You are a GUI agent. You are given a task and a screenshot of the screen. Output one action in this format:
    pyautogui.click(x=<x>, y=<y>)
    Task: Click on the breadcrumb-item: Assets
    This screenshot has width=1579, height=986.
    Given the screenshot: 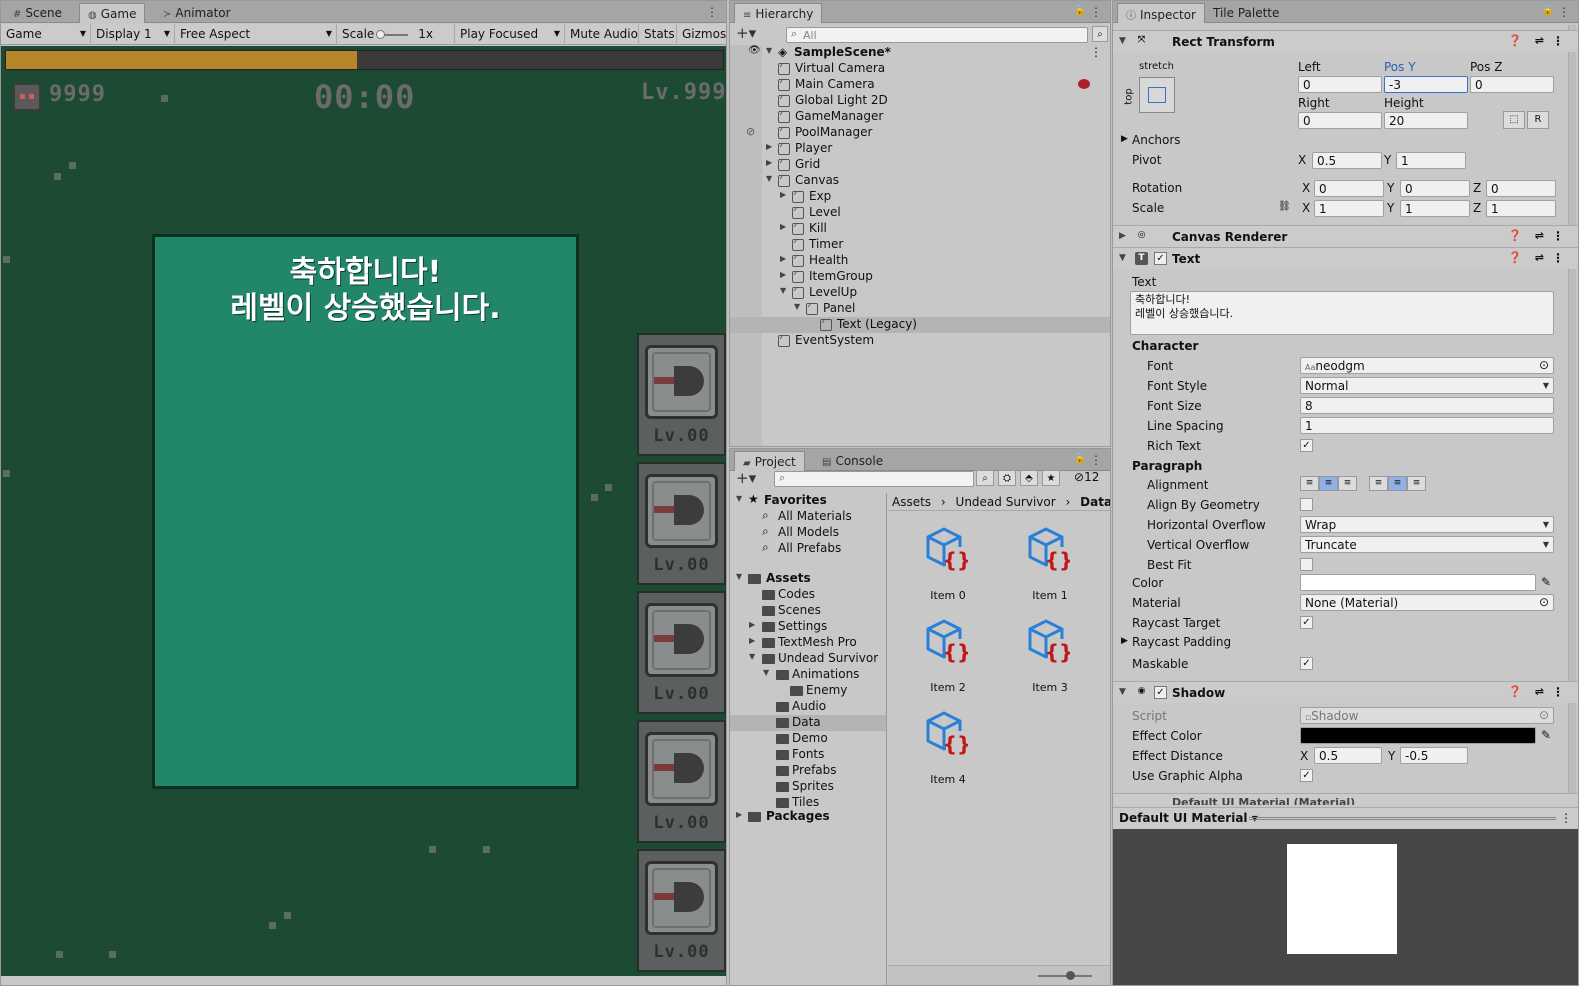 What is the action you would take?
    pyautogui.click(x=911, y=502)
    